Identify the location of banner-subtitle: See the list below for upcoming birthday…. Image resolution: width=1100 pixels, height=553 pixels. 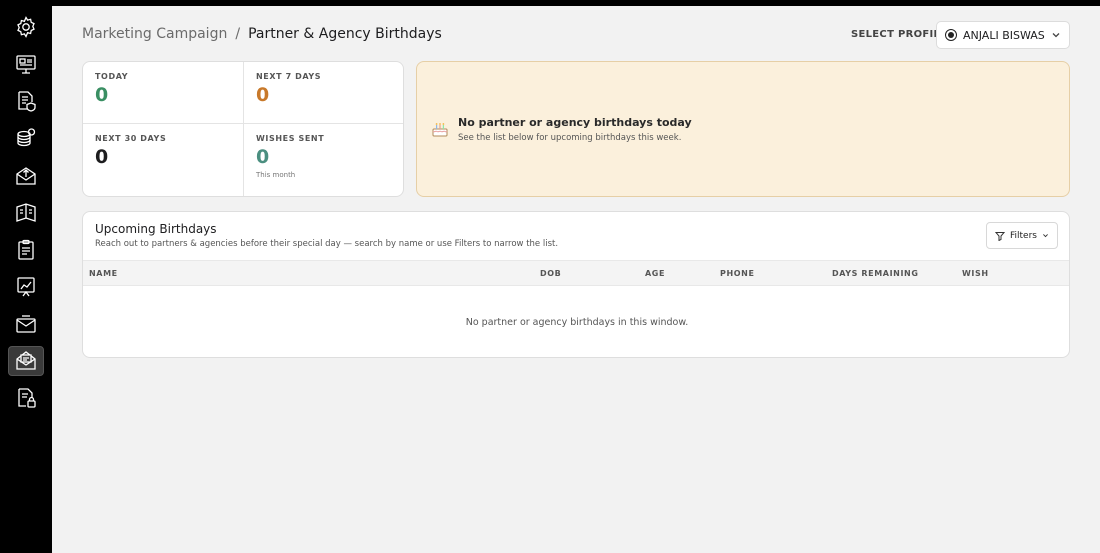
(570, 137).